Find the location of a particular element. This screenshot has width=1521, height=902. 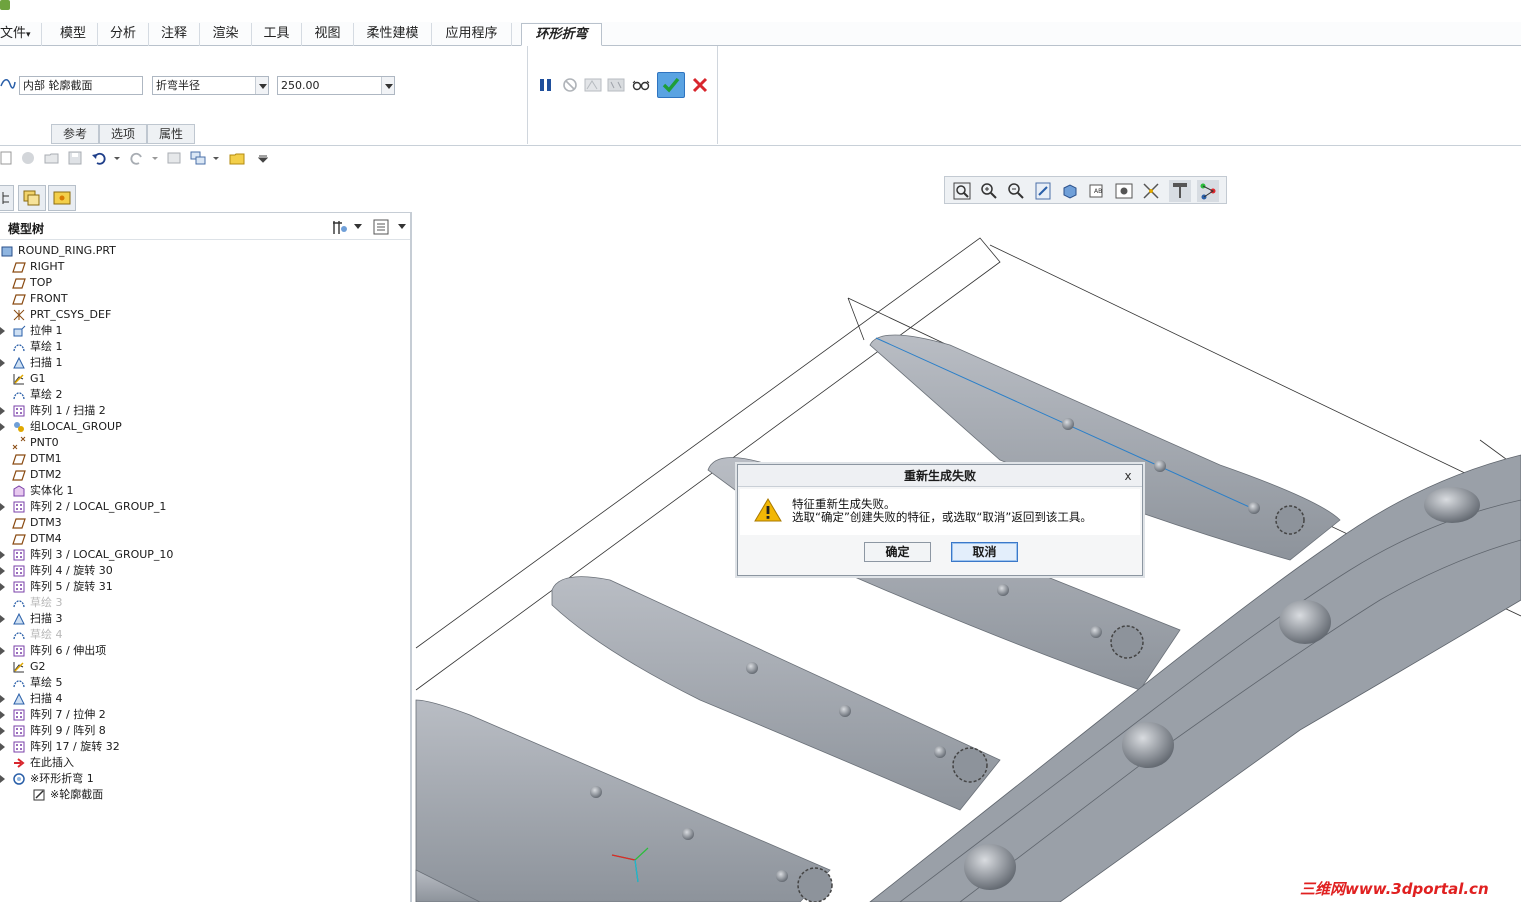

tree-item: 阵列 1 / 扫描 2 is located at coordinates (200, 411).